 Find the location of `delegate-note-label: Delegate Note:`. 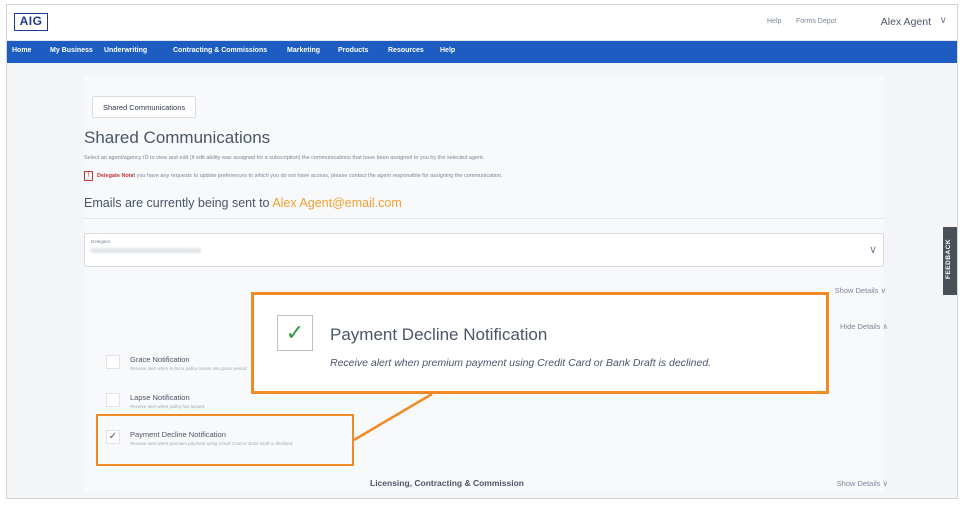

delegate-note-label: Delegate Note: is located at coordinates (116, 176).